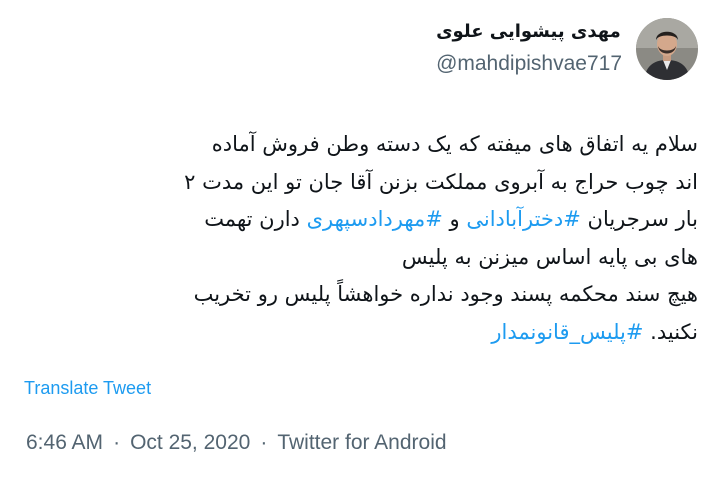 The image size is (720, 484). What do you see at coordinates (639, 219) in the screenshot?
I see `text-segment: بار سرجریان` at bounding box center [639, 219].